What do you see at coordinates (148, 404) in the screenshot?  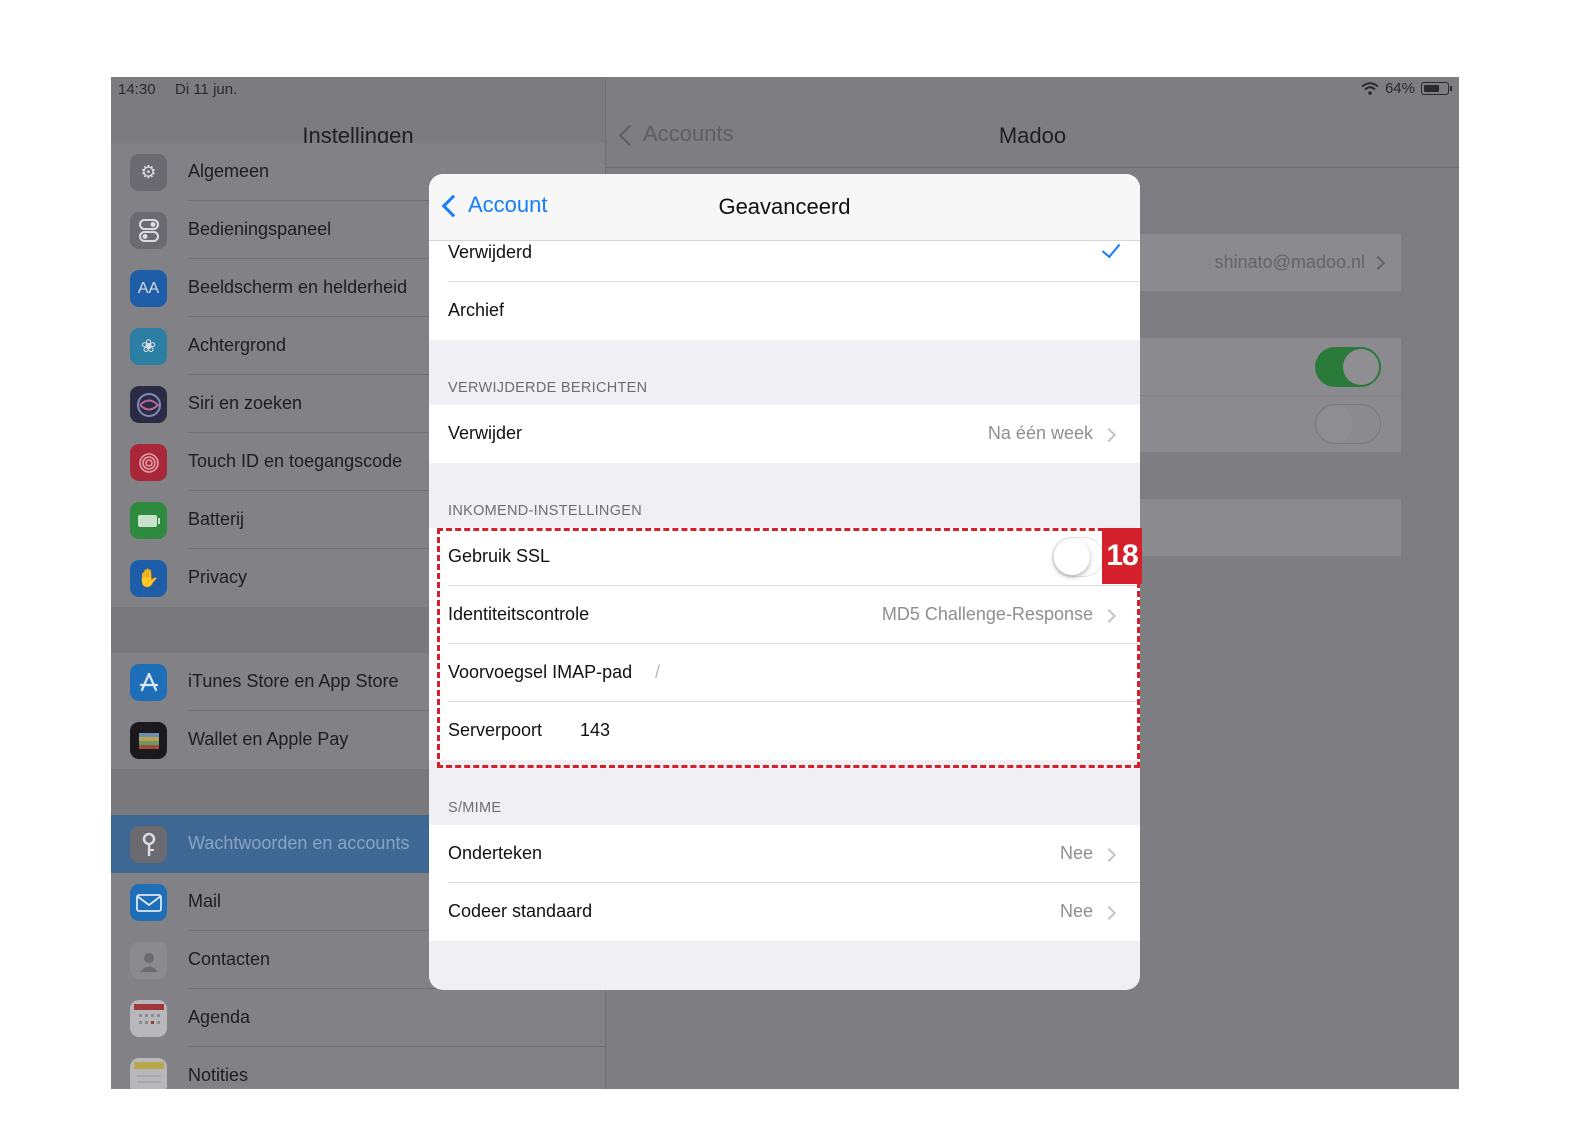 I see `siri-icon` at bounding box center [148, 404].